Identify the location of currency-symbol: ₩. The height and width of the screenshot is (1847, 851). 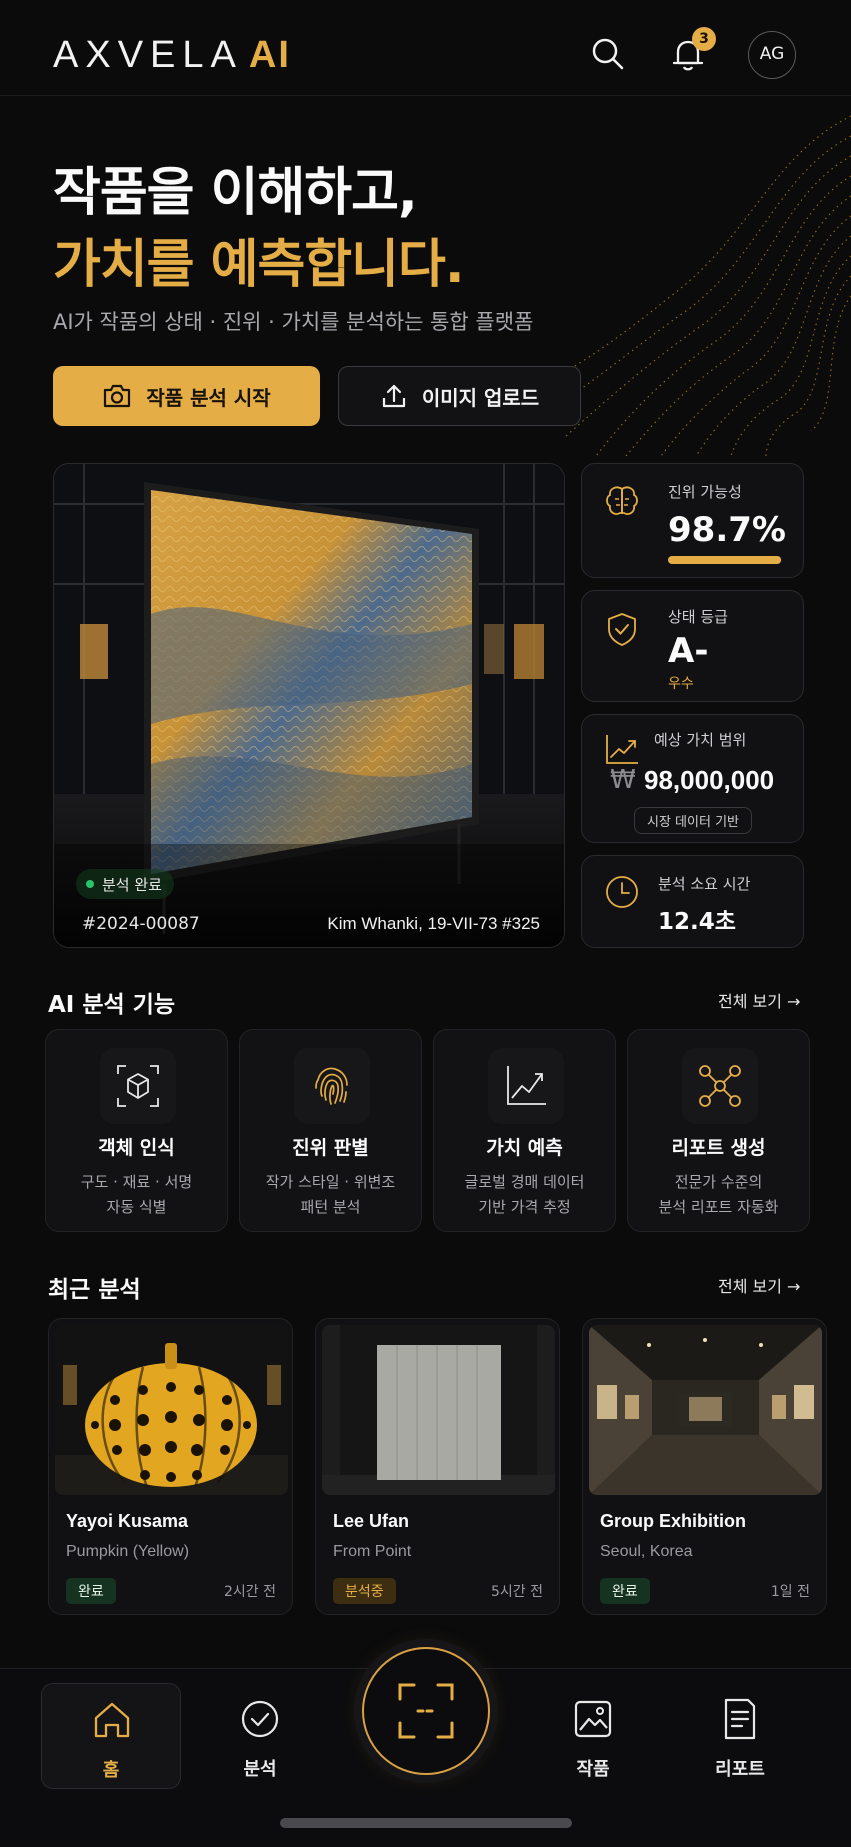
(623, 780).